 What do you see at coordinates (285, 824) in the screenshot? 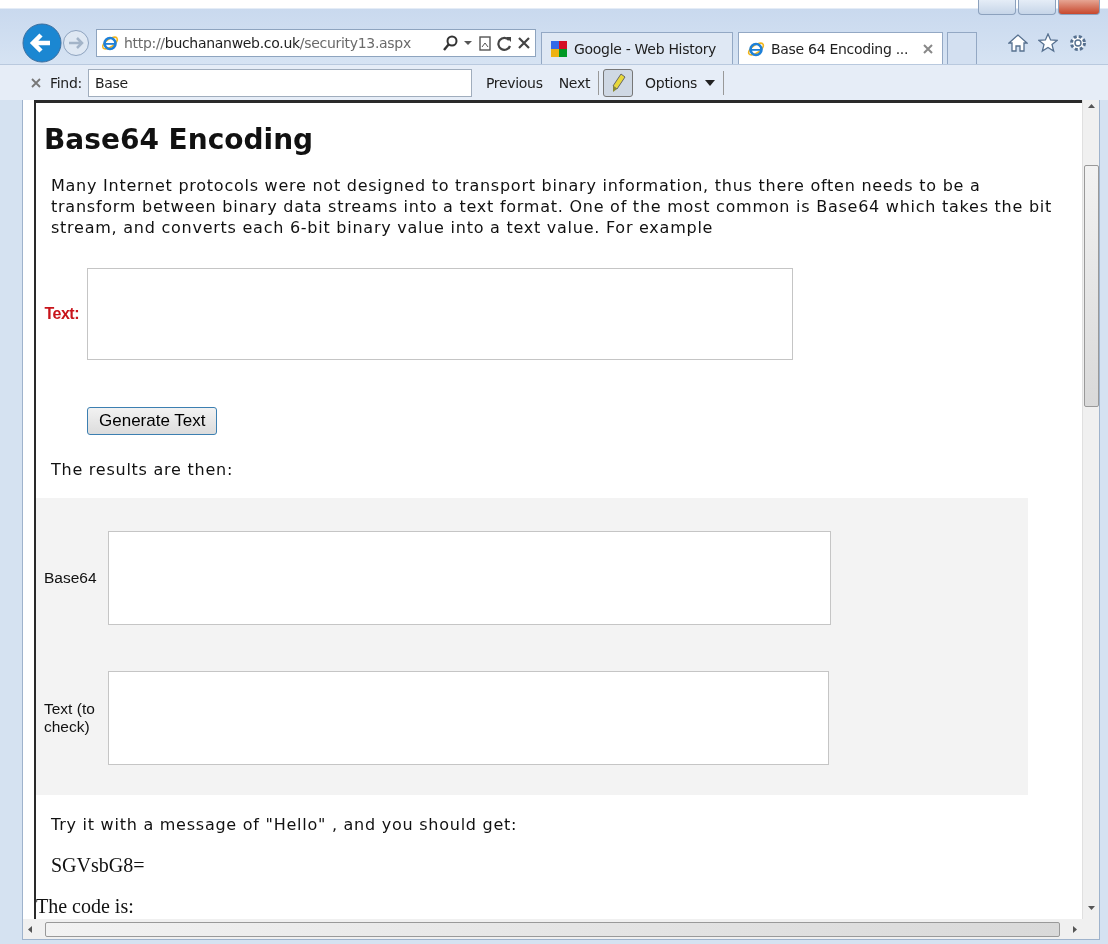
I see `hint-text: Try it with a message of "Hello" , and you should get:` at bounding box center [285, 824].